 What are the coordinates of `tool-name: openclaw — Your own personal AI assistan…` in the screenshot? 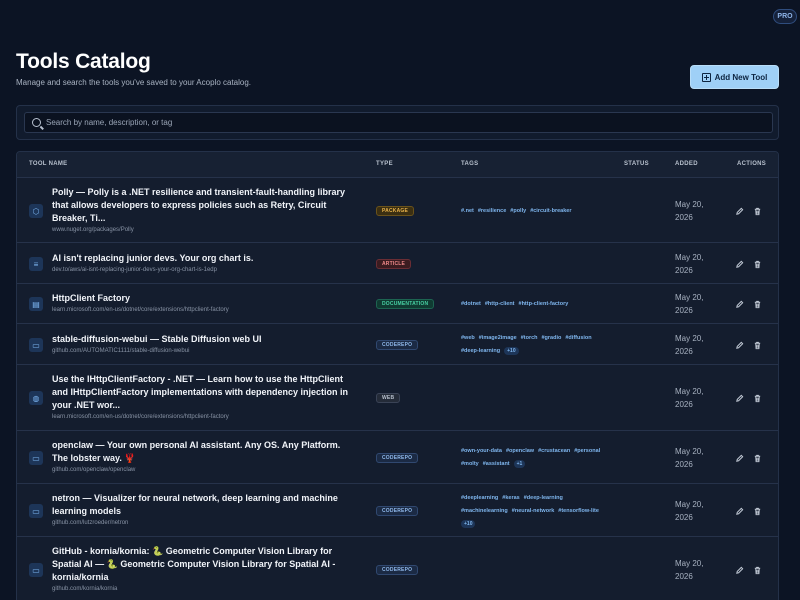 It's located at (202, 452).